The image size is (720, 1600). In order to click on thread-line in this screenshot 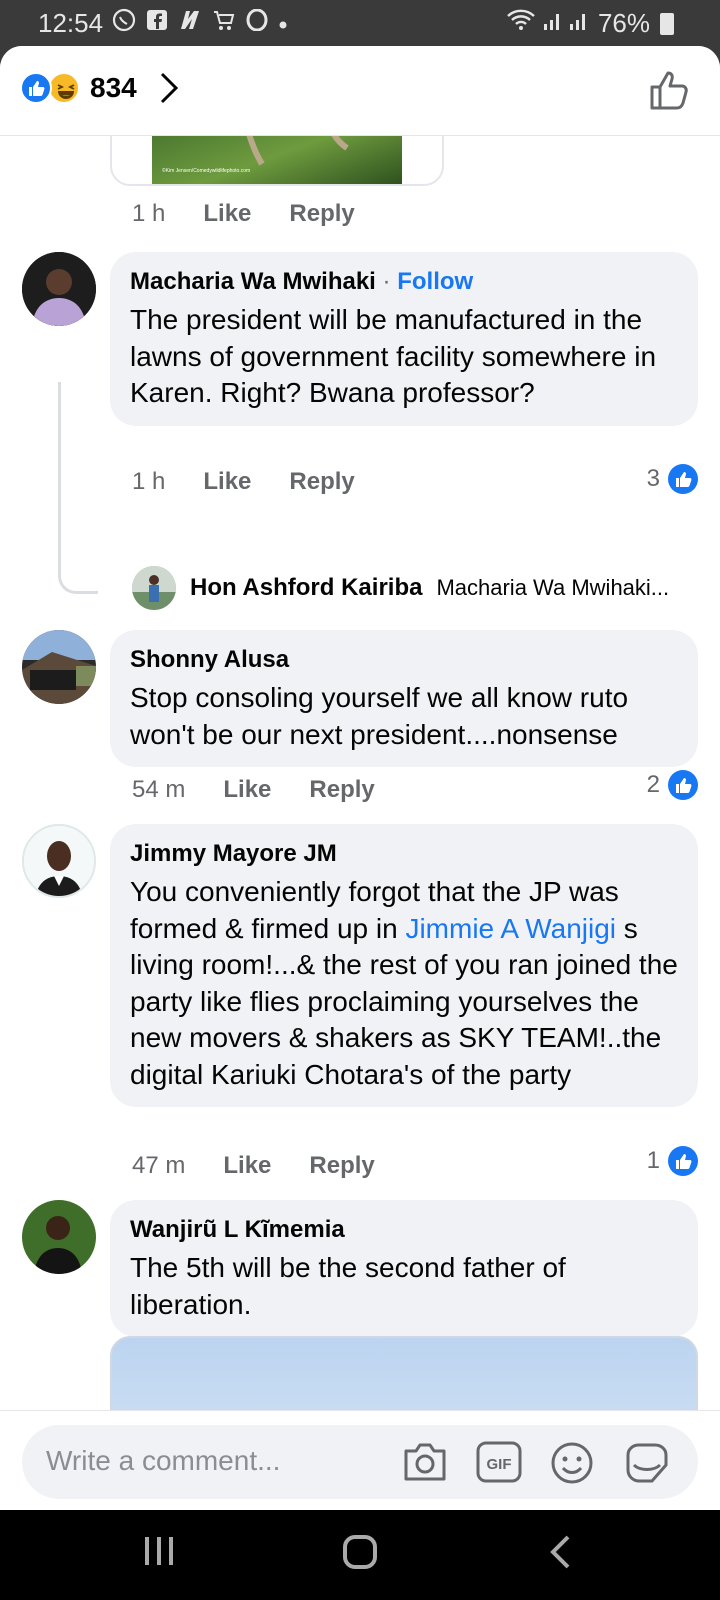, I will do `click(78, 488)`.